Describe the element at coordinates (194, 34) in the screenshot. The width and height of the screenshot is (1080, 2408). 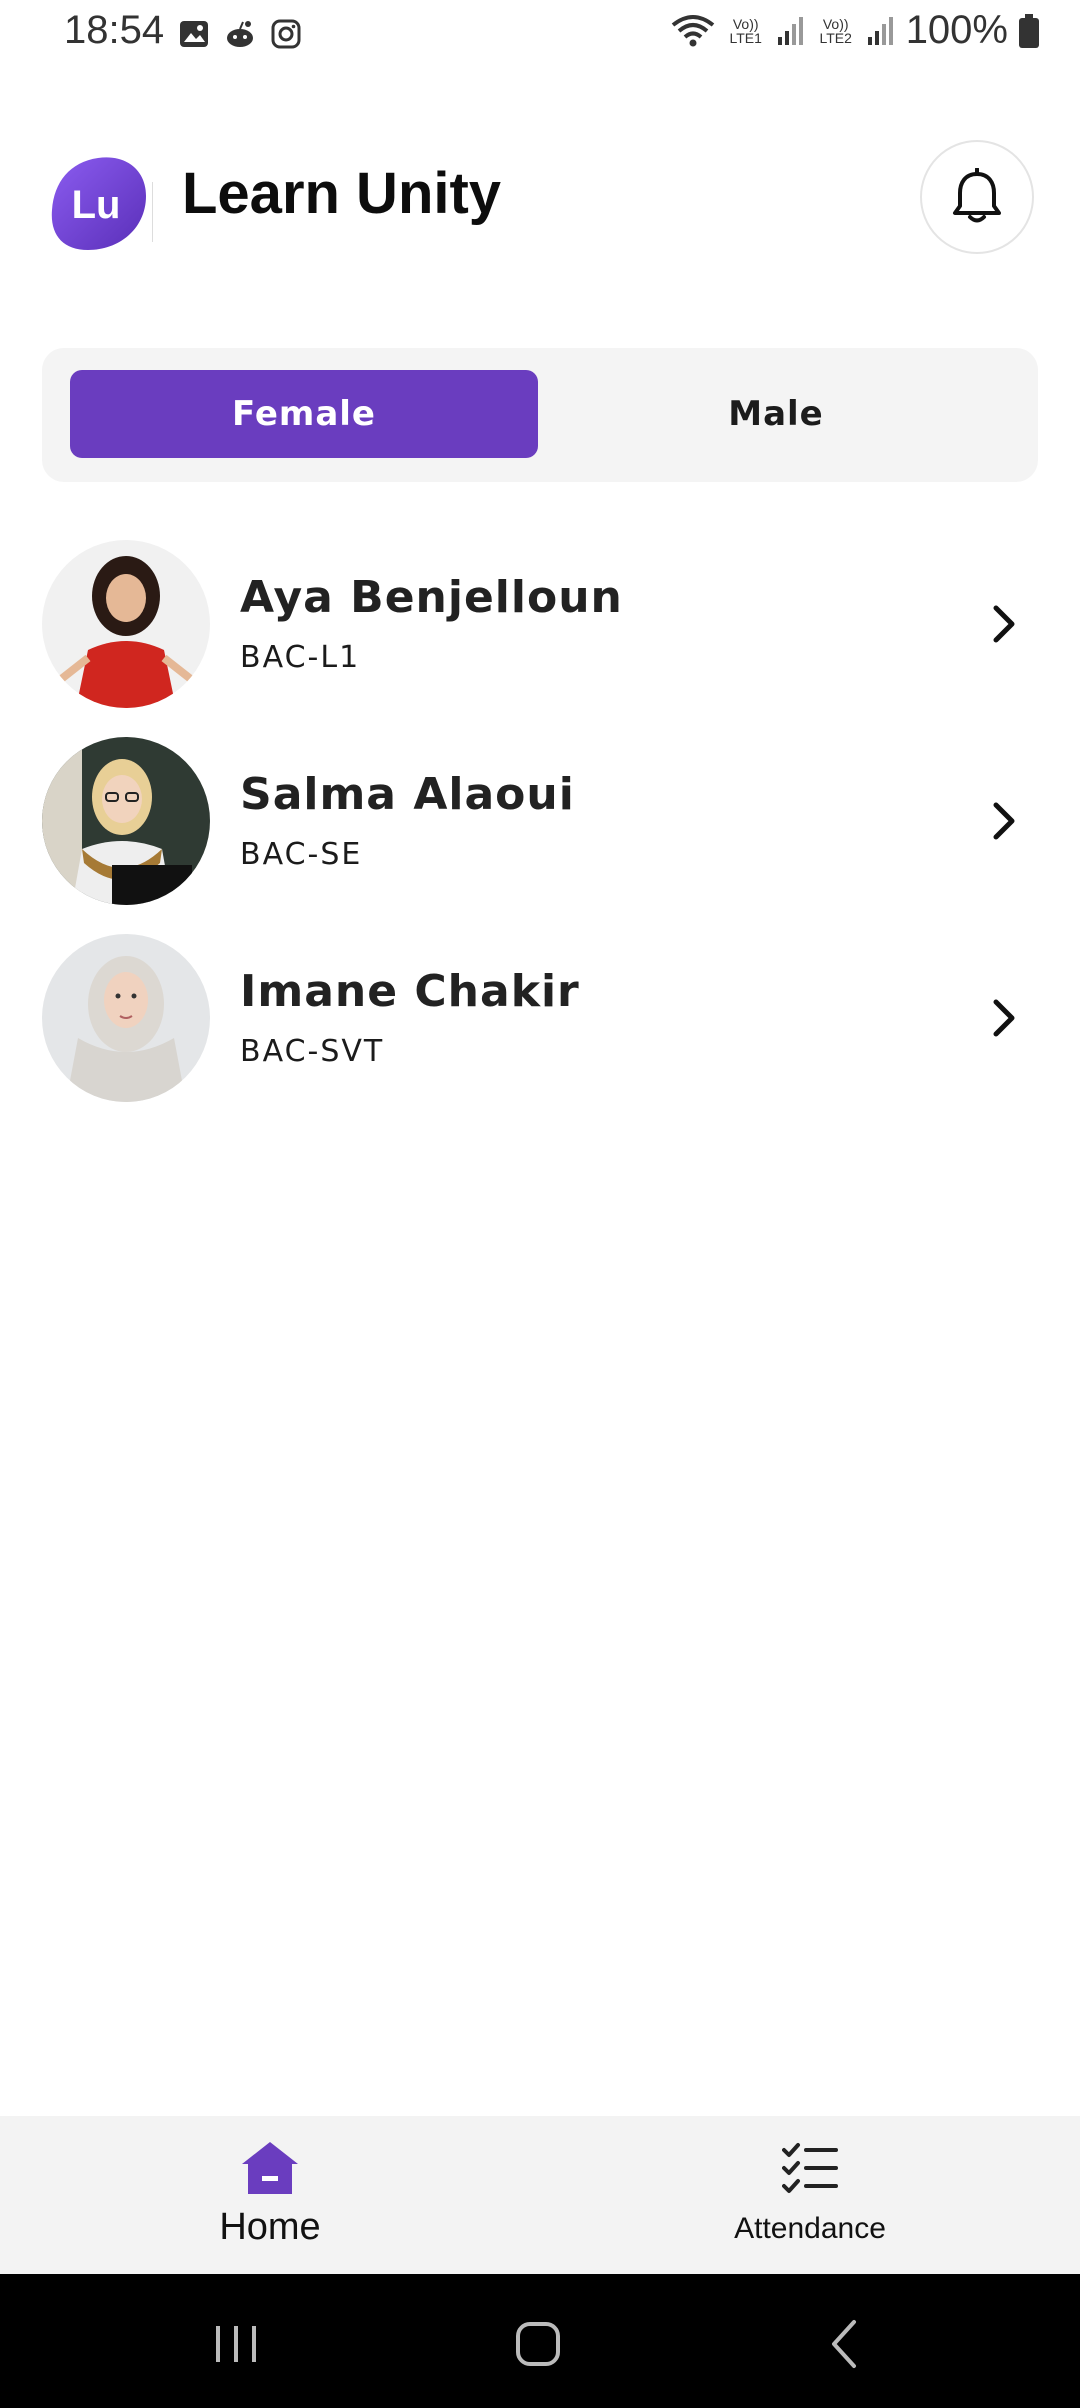
I see `gallery-icon` at that location.